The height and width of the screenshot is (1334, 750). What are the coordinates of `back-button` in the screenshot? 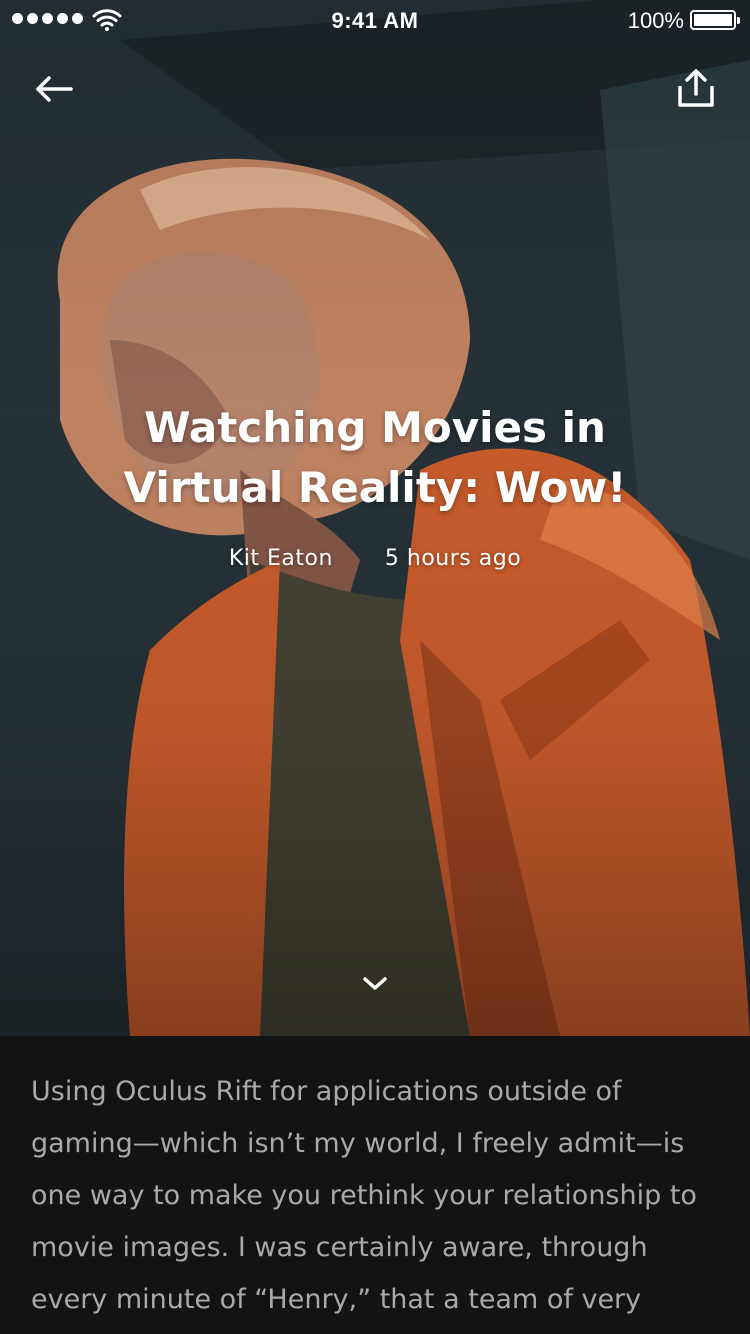 It's located at (54, 89).